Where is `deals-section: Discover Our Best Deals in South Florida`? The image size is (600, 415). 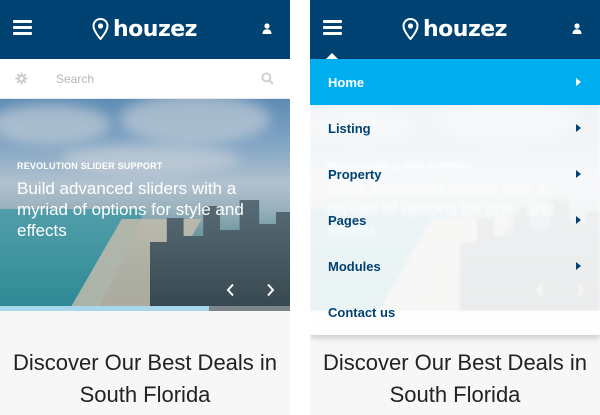
deals-section: Discover Our Best Deals in South Florida is located at coordinates (145, 363).